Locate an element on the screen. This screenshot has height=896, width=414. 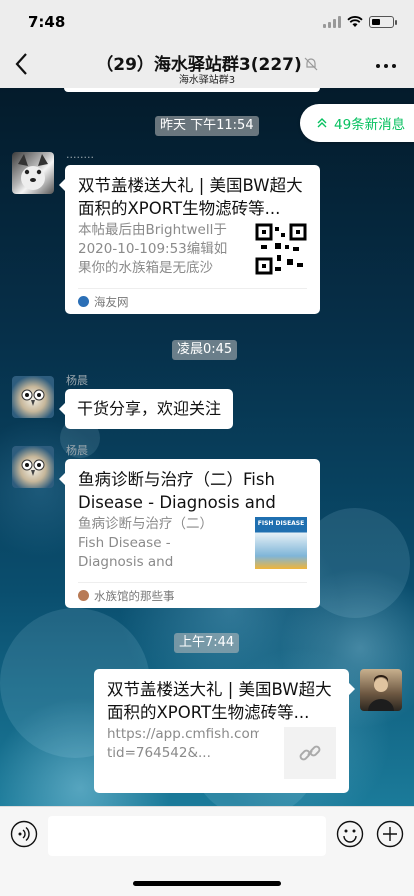
link-card-source-name: 水族馆的那些事 is located at coordinates (134, 595).